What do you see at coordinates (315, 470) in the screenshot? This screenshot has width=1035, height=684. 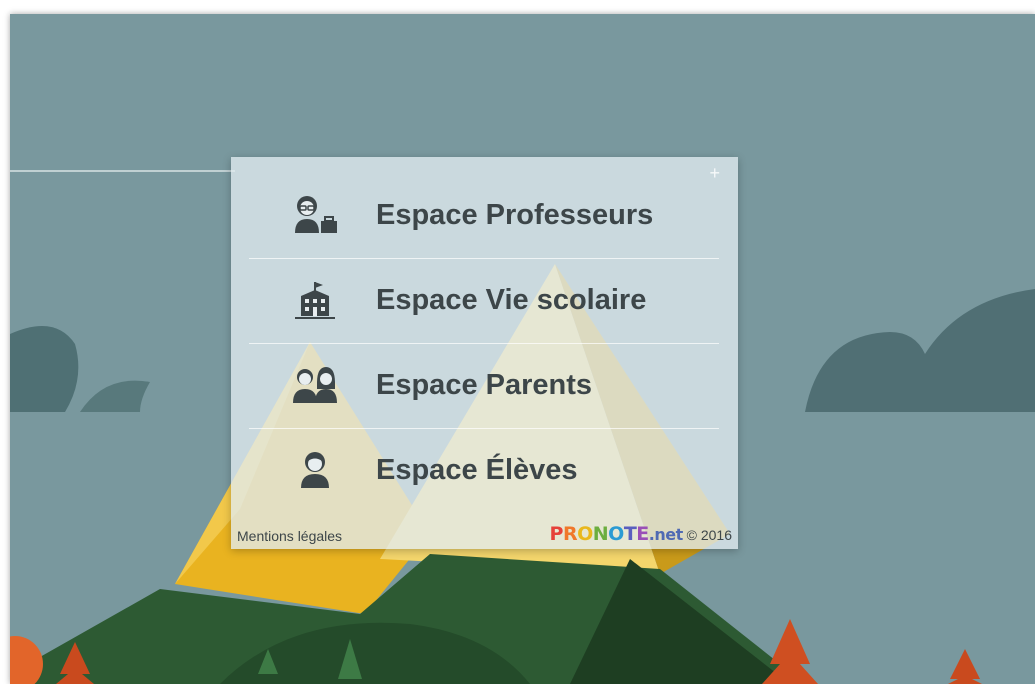 I see `student-icon` at bounding box center [315, 470].